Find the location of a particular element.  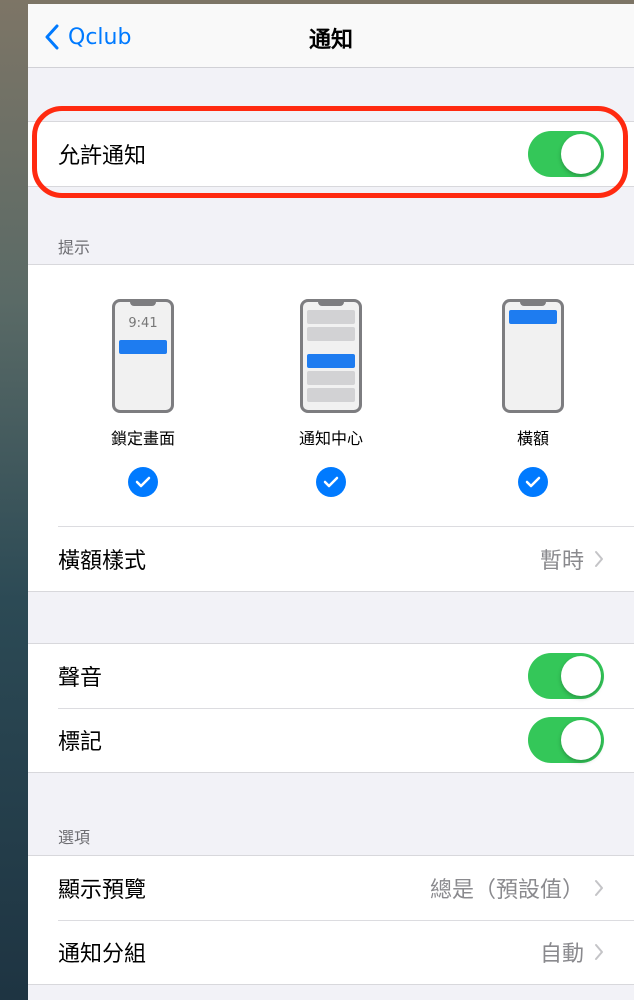

allow-notifications-label: 允許通知 is located at coordinates (102, 156).